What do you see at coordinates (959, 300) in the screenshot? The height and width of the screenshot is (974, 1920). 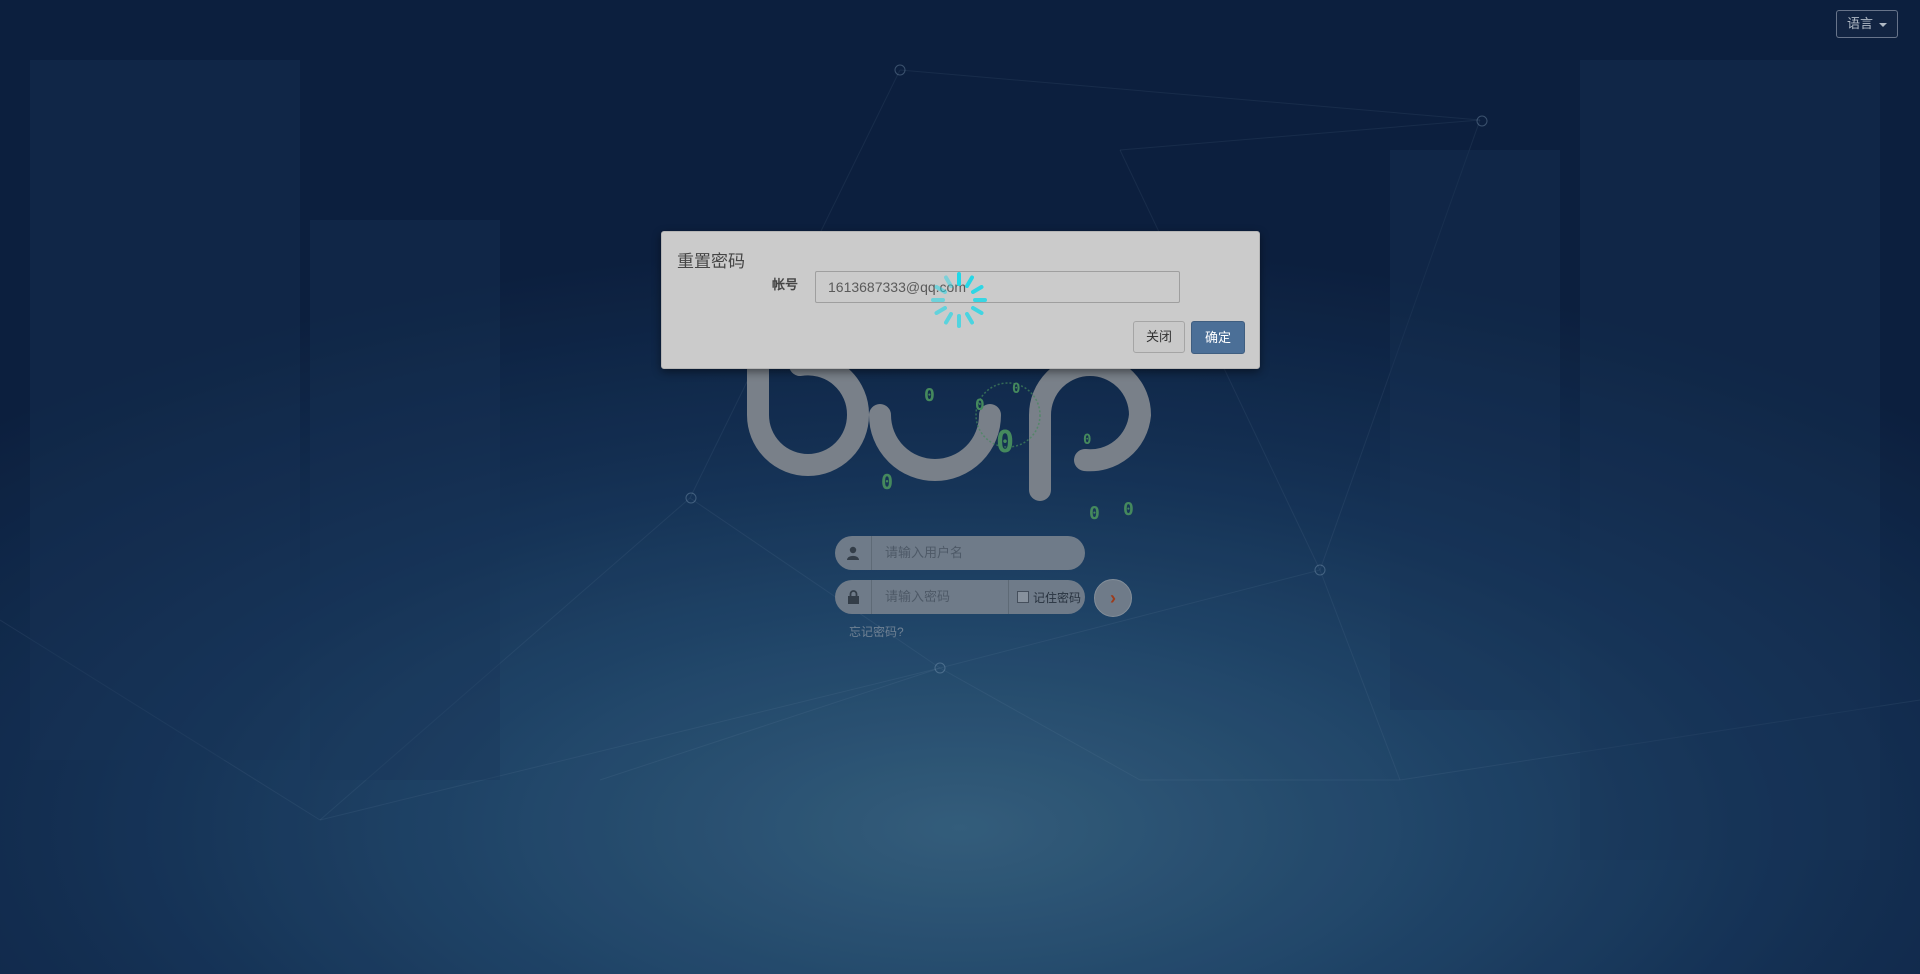 I see `loading-spinner-icon` at bounding box center [959, 300].